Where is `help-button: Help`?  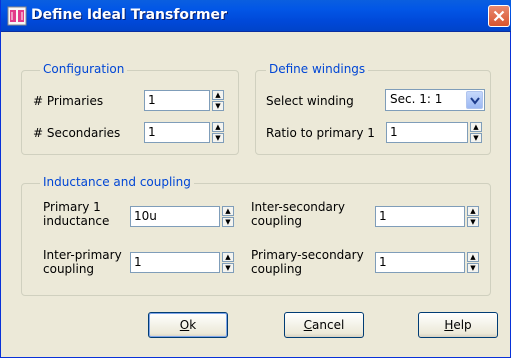 help-button: Help is located at coordinates (458, 325).